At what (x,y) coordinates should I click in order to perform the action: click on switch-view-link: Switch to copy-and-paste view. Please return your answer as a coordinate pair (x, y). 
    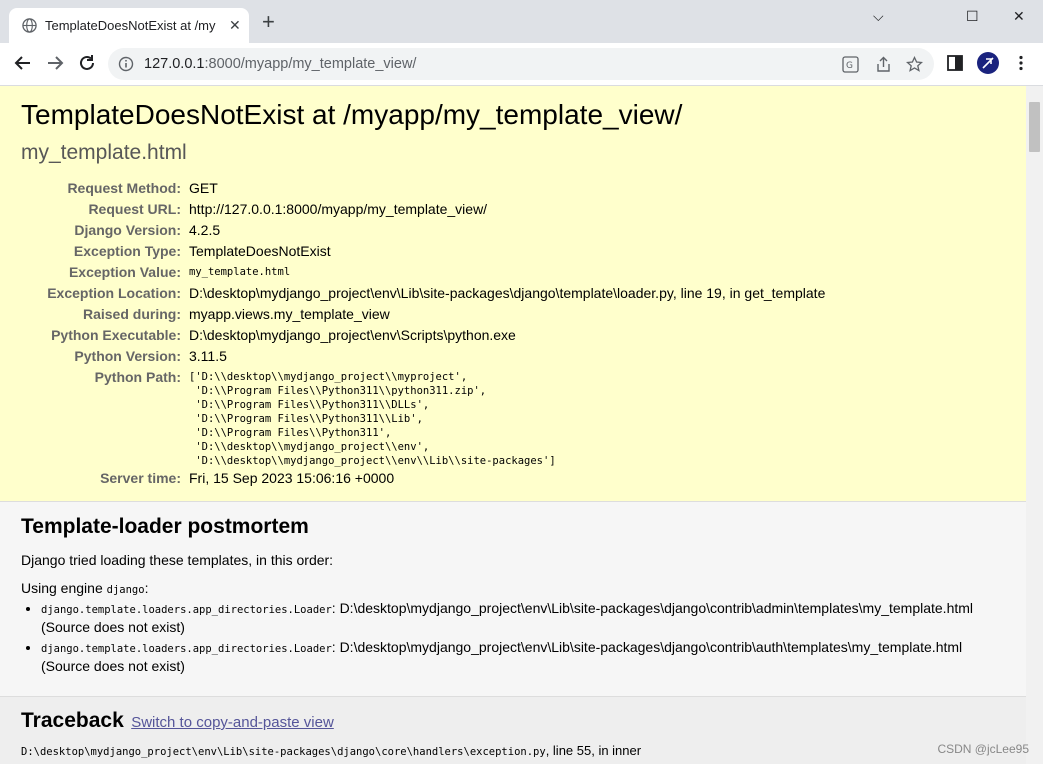
    Looking at the image, I should click on (232, 722).